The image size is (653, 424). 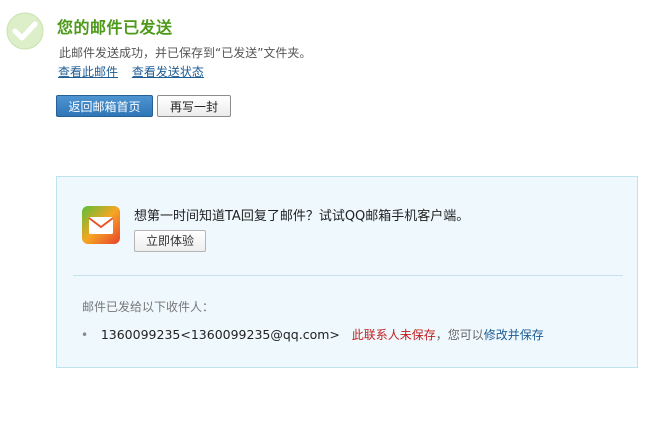 What do you see at coordinates (302, 216) in the screenshot?
I see `promo-text: 想第一时间知道TA回复了邮件？试试QQ邮箱手机客户端。` at bounding box center [302, 216].